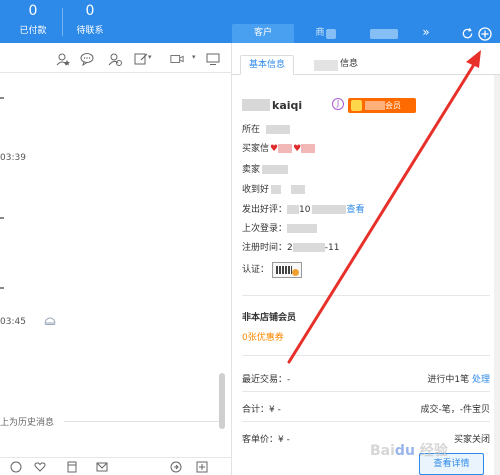 This screenshot has width=500, height=475. Describe the element at coordinates (338, 104) in the screenshot. I see `vip-circle-badge: J` at that location.